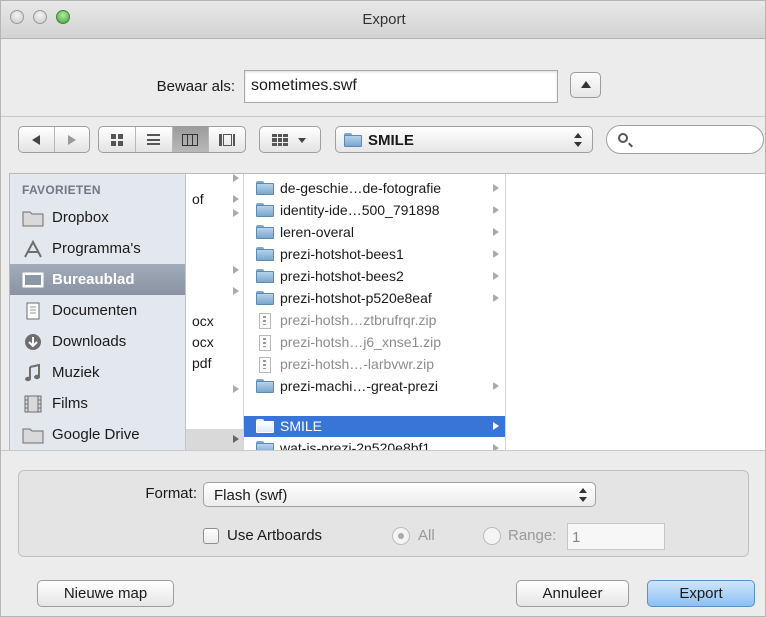 This screenshot has height=617, width=766. I want to click on list-item: prezi-hotshot-bees1, so click(374, 254).